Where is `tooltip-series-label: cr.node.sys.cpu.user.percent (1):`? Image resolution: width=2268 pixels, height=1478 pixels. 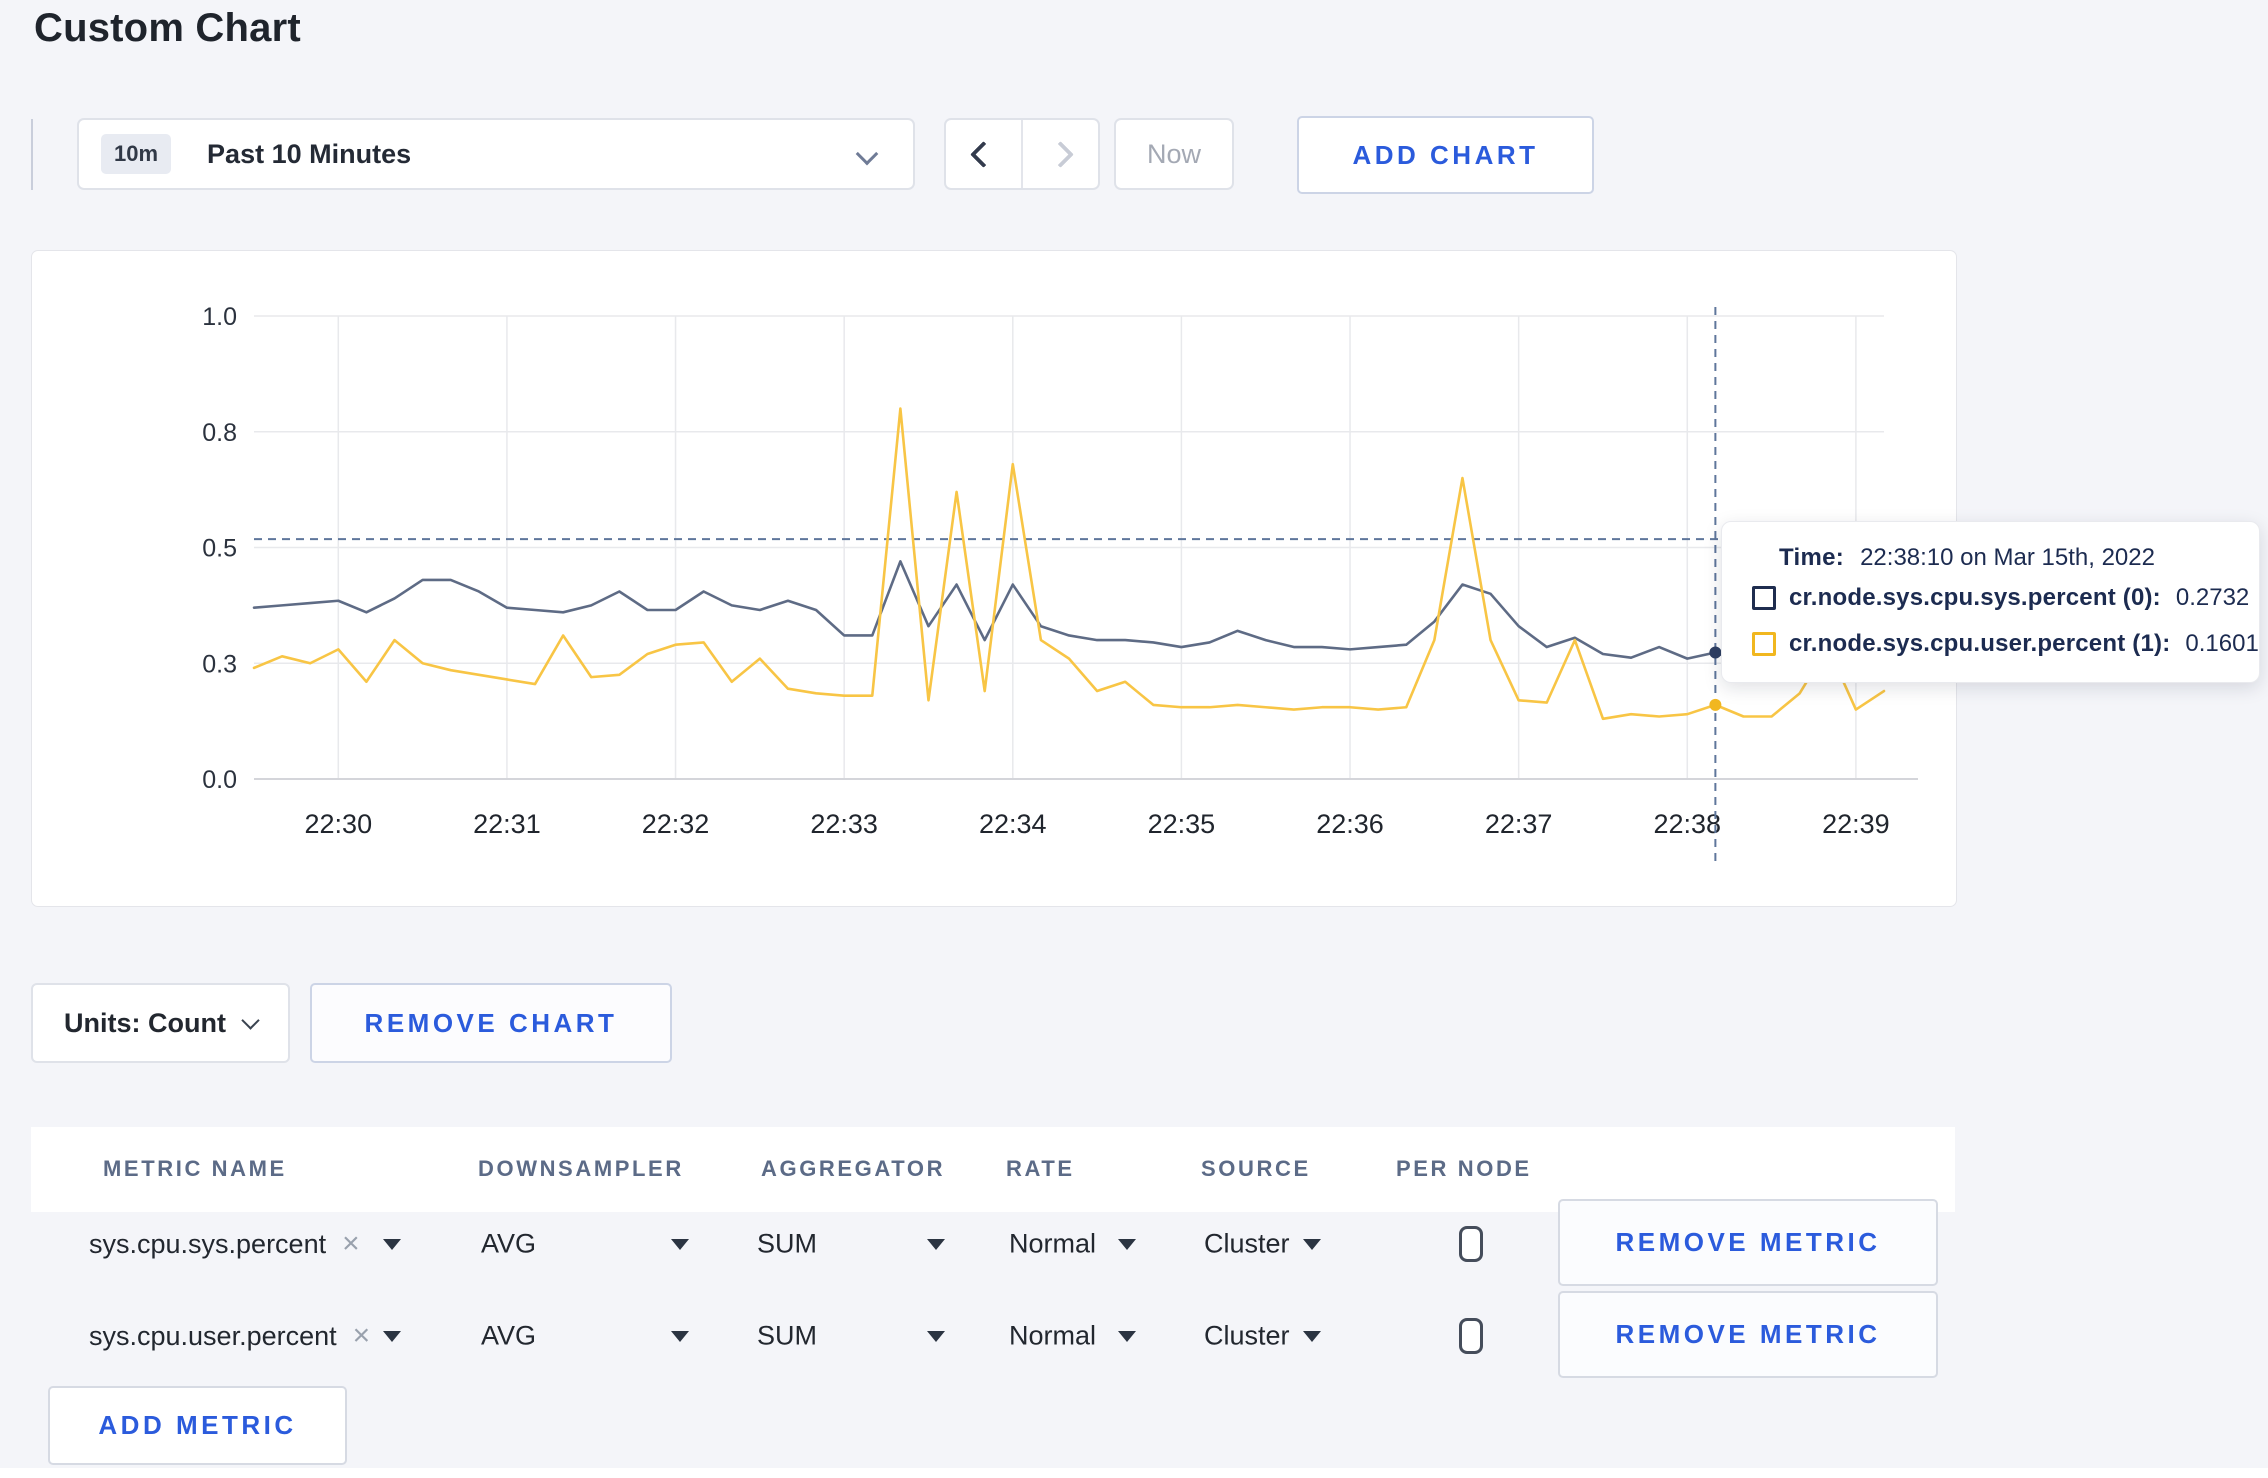 tooltip-series-label: cr.node.sys.cpu.user.percent (1): is located at coordinates (1980, 643).